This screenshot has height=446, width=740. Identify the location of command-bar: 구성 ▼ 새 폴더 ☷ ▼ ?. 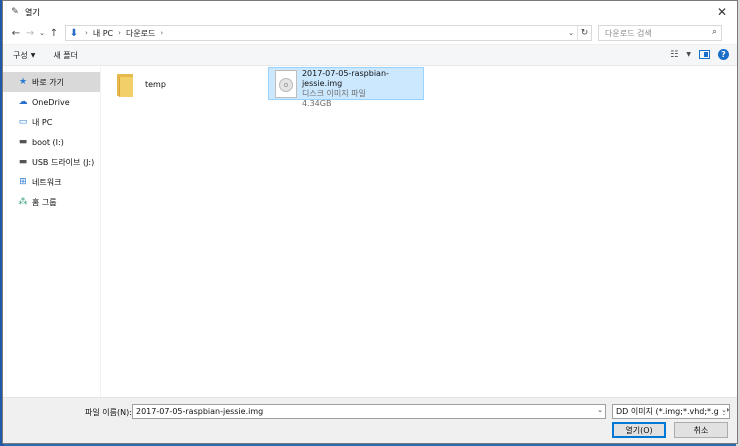
(370, 55).